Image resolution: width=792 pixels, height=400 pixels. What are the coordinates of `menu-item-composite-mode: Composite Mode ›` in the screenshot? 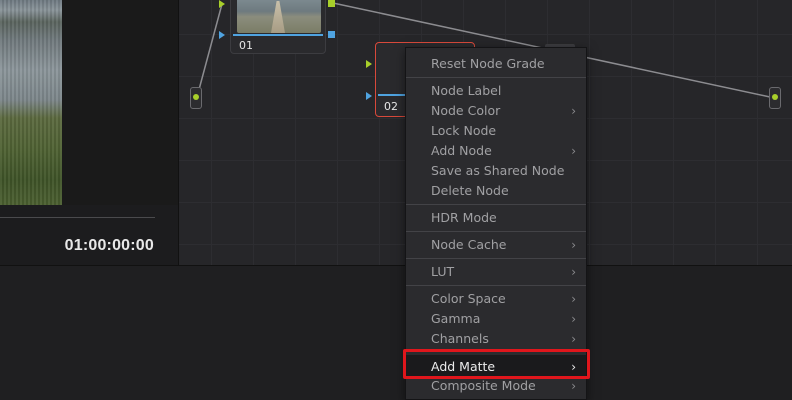 It's located at (496, 386).